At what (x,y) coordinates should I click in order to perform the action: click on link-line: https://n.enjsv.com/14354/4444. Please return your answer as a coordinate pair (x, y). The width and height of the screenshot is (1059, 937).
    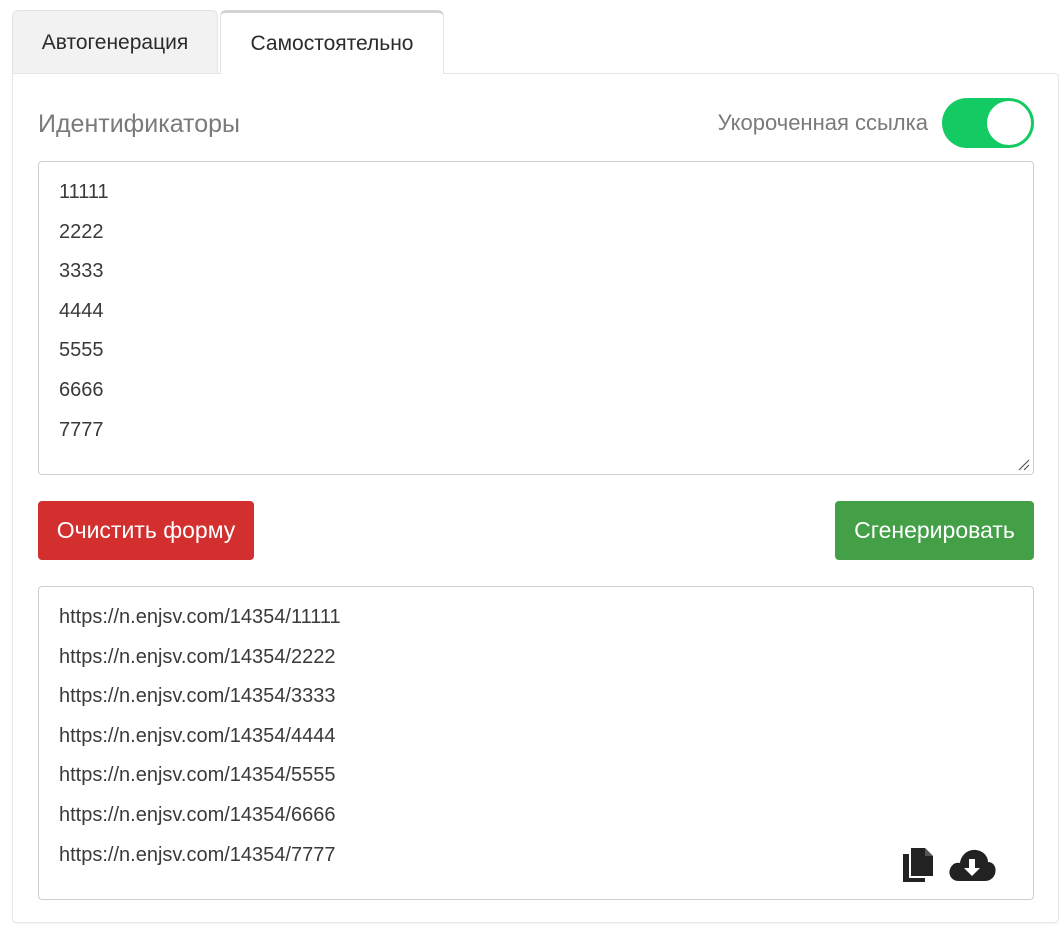
    Looking at the image, I should click on (197, 735).